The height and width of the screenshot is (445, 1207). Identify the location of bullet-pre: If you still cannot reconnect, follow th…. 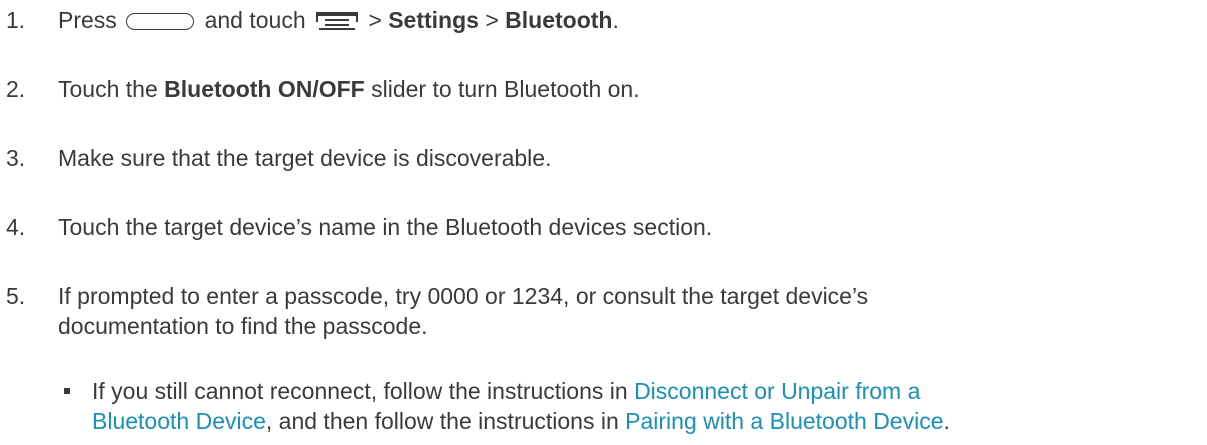
(360, 391).